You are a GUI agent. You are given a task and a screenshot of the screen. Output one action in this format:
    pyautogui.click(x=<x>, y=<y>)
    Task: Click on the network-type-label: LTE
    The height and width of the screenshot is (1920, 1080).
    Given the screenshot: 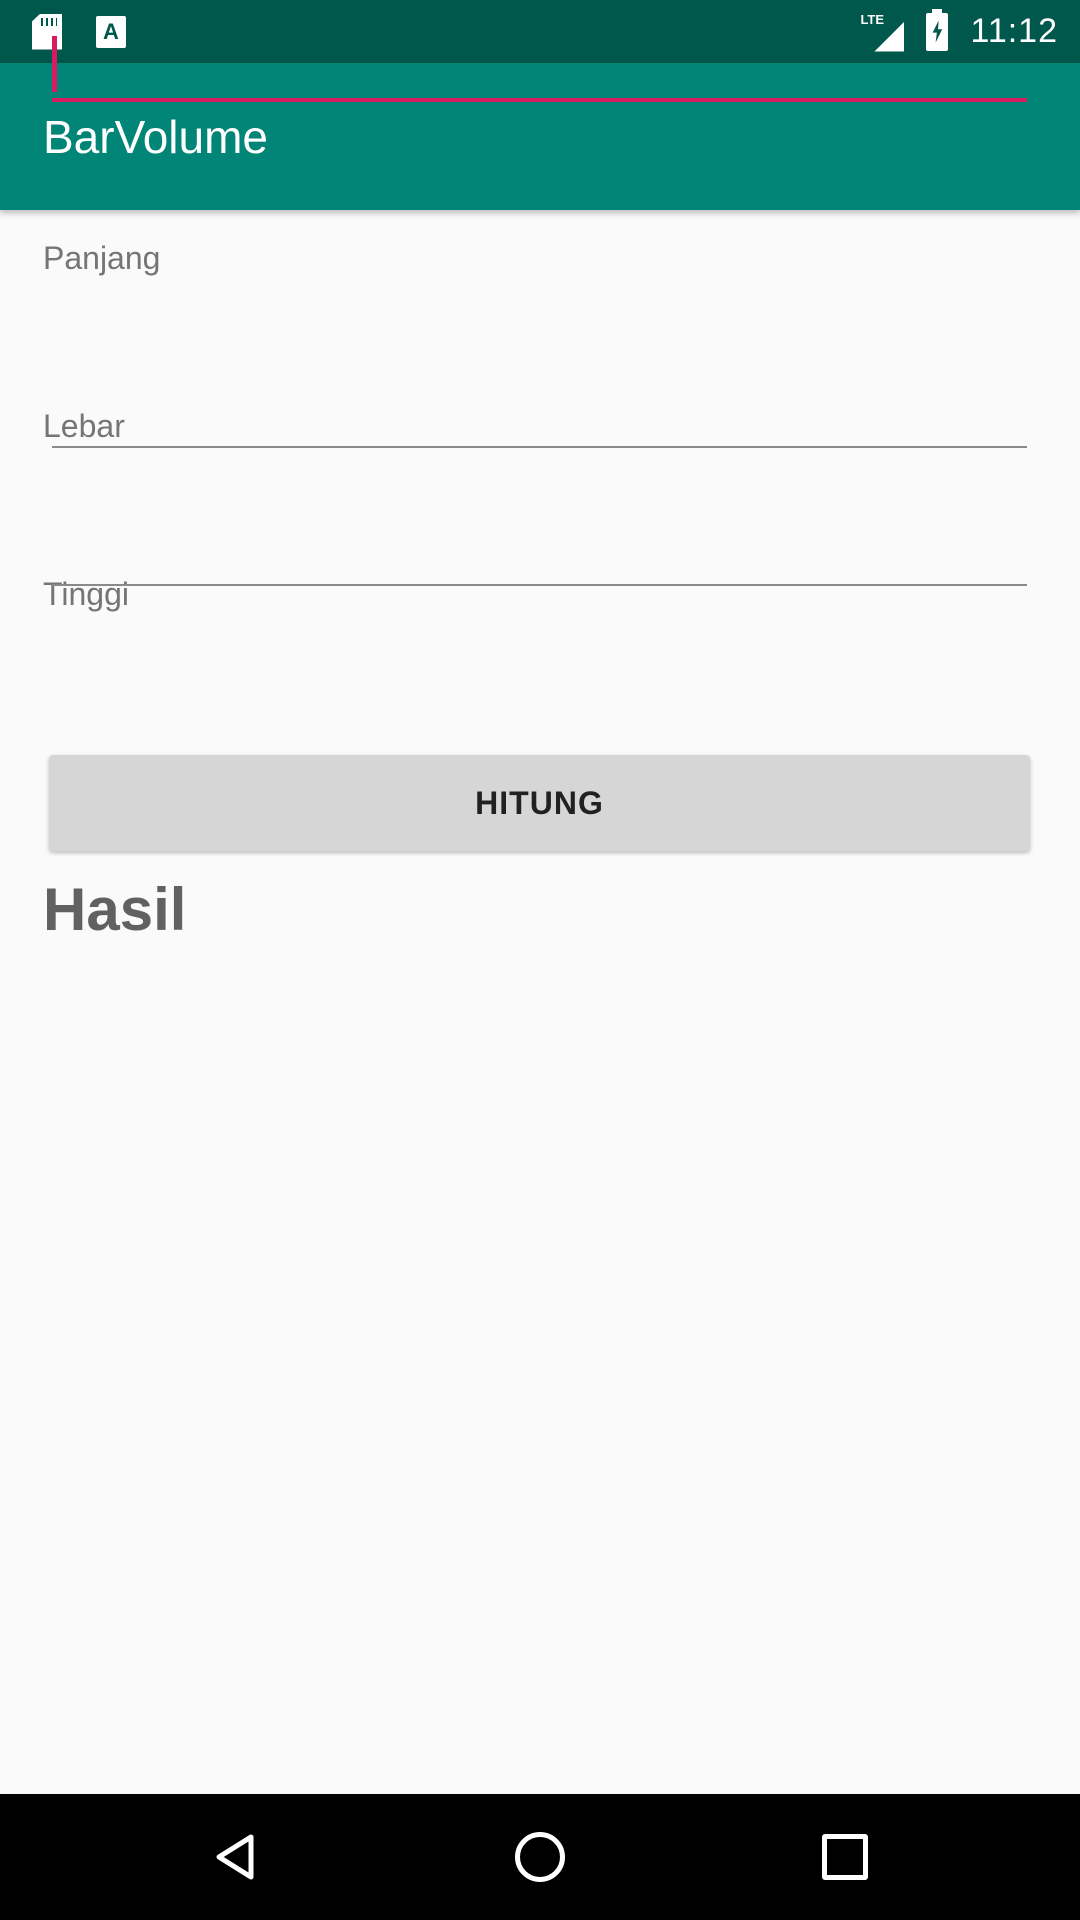 What is the action you would take?
    pyautogui.click(x=872, y=19)
    